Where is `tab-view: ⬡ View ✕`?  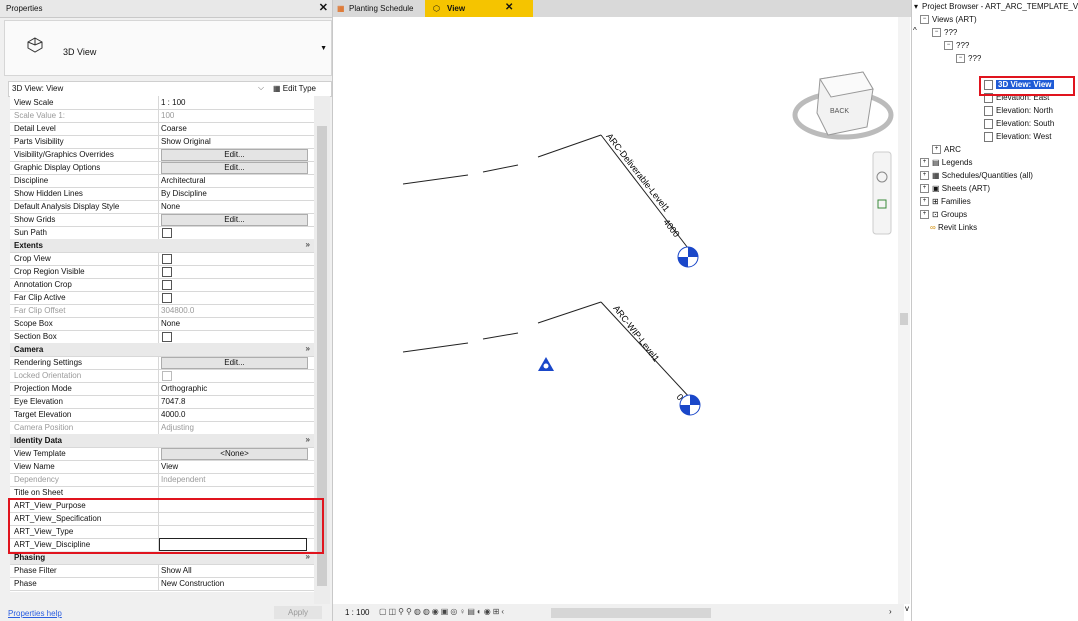 tab-view: ⬡ View ✕ is located at coordinates (479, 8).